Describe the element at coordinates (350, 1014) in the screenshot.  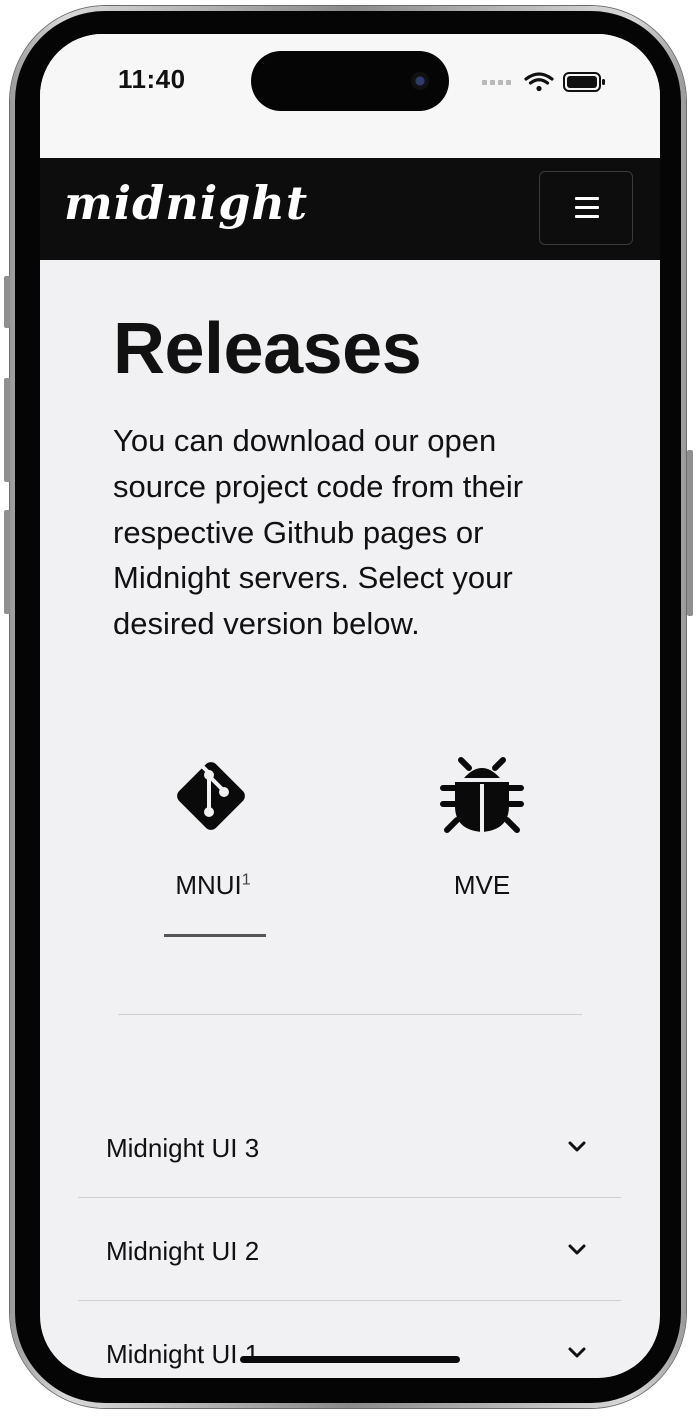
I see `section-divider` at that location.